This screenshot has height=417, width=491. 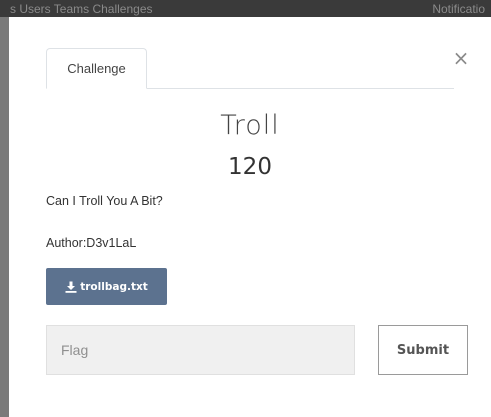 I want to click on background-nav-notifications: Notificatio, so click(x=458, y=9).